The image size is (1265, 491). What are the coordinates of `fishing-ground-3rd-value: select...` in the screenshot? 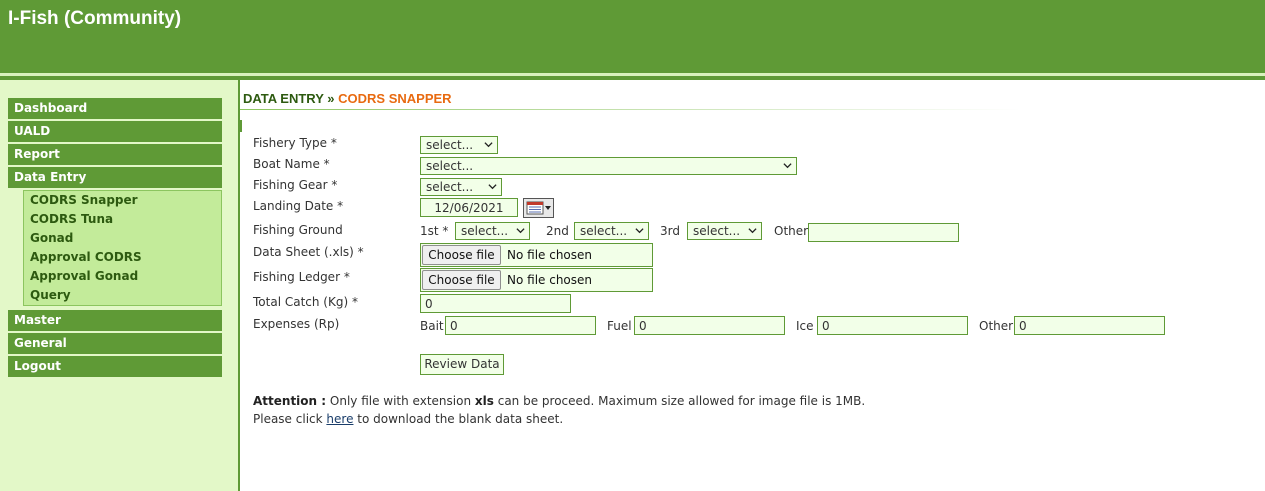 It's located at (717, 231).